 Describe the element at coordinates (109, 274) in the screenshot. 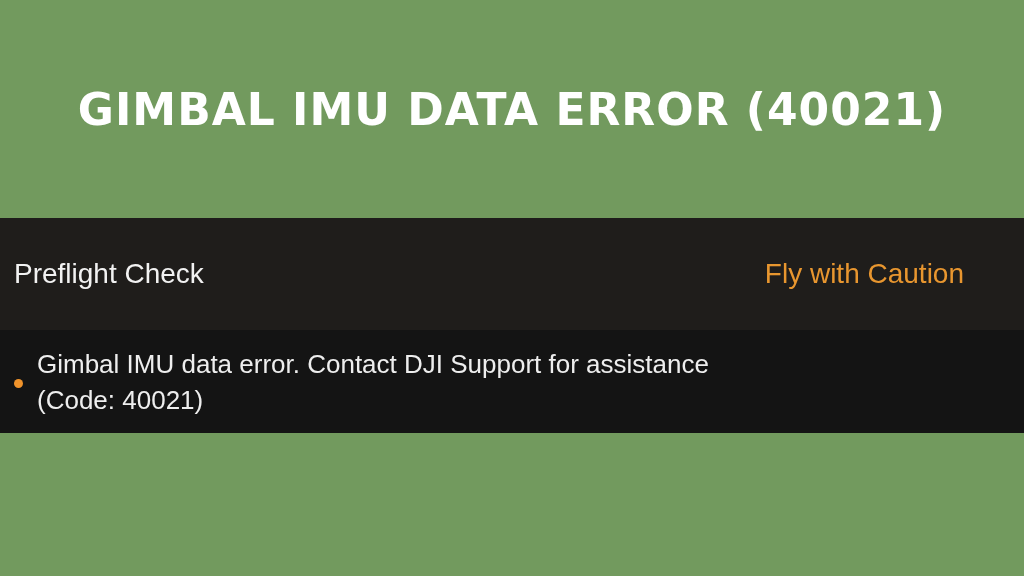

I see `panel-title: Preflight Check` at that location.